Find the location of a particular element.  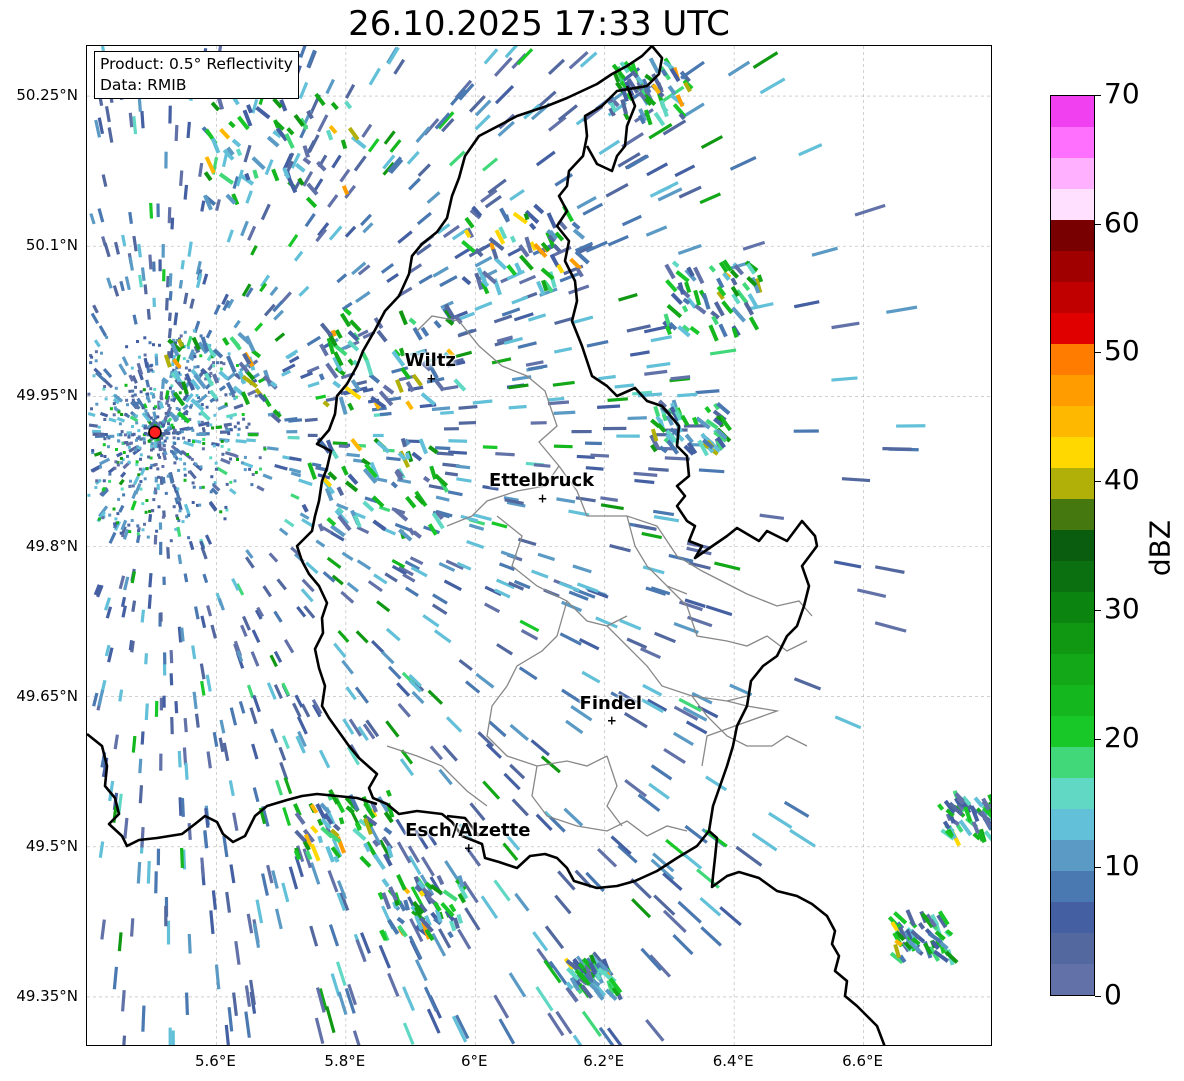

radar-site-marker is located at coordinates (155, 432).